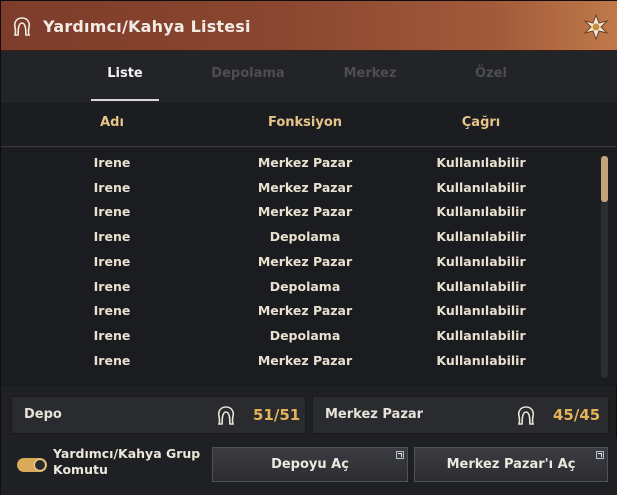 The height and width of the screenshot is (495, 617). What do you see at coordinates (604, 179) in the screenshot?
I see `scrollbar-thumb` at bounding box center [604, 179].